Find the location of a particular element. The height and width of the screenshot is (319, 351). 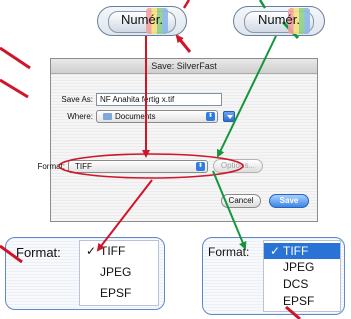

green-arrow-top-tick is located at coordinates (262, 4).